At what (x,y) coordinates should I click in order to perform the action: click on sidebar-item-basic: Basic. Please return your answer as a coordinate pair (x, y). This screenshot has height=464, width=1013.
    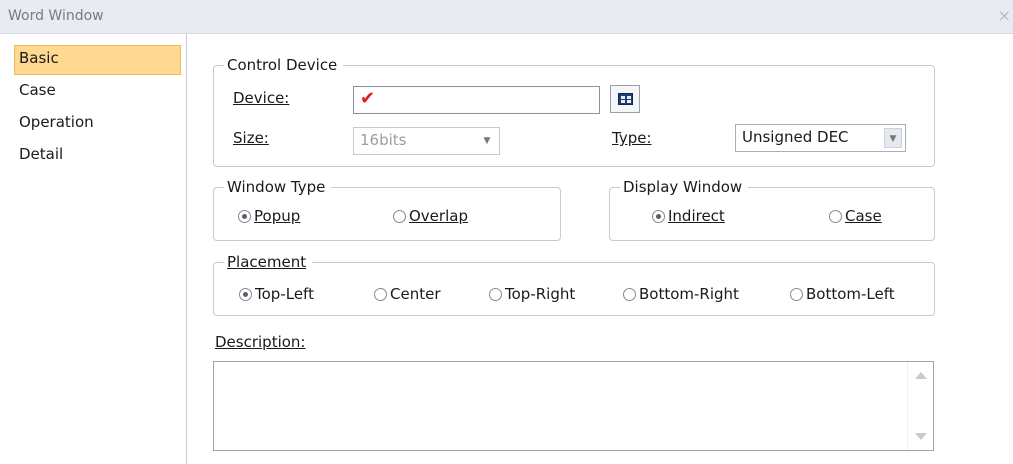
    Looking at the image, I should click on (97, 60).